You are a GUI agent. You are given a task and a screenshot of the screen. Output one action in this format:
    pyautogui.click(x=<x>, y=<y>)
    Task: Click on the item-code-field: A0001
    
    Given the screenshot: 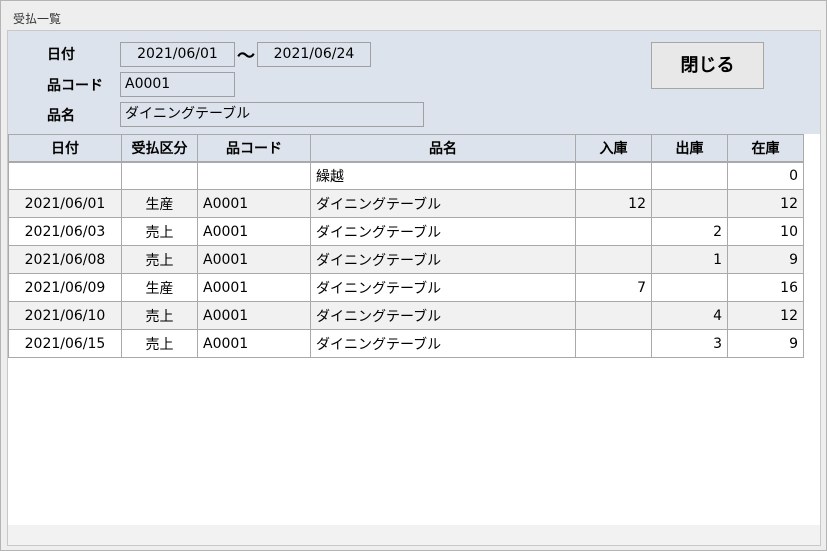 What is the action you would take?
    pyautogui.click(x=177, y=84)
    